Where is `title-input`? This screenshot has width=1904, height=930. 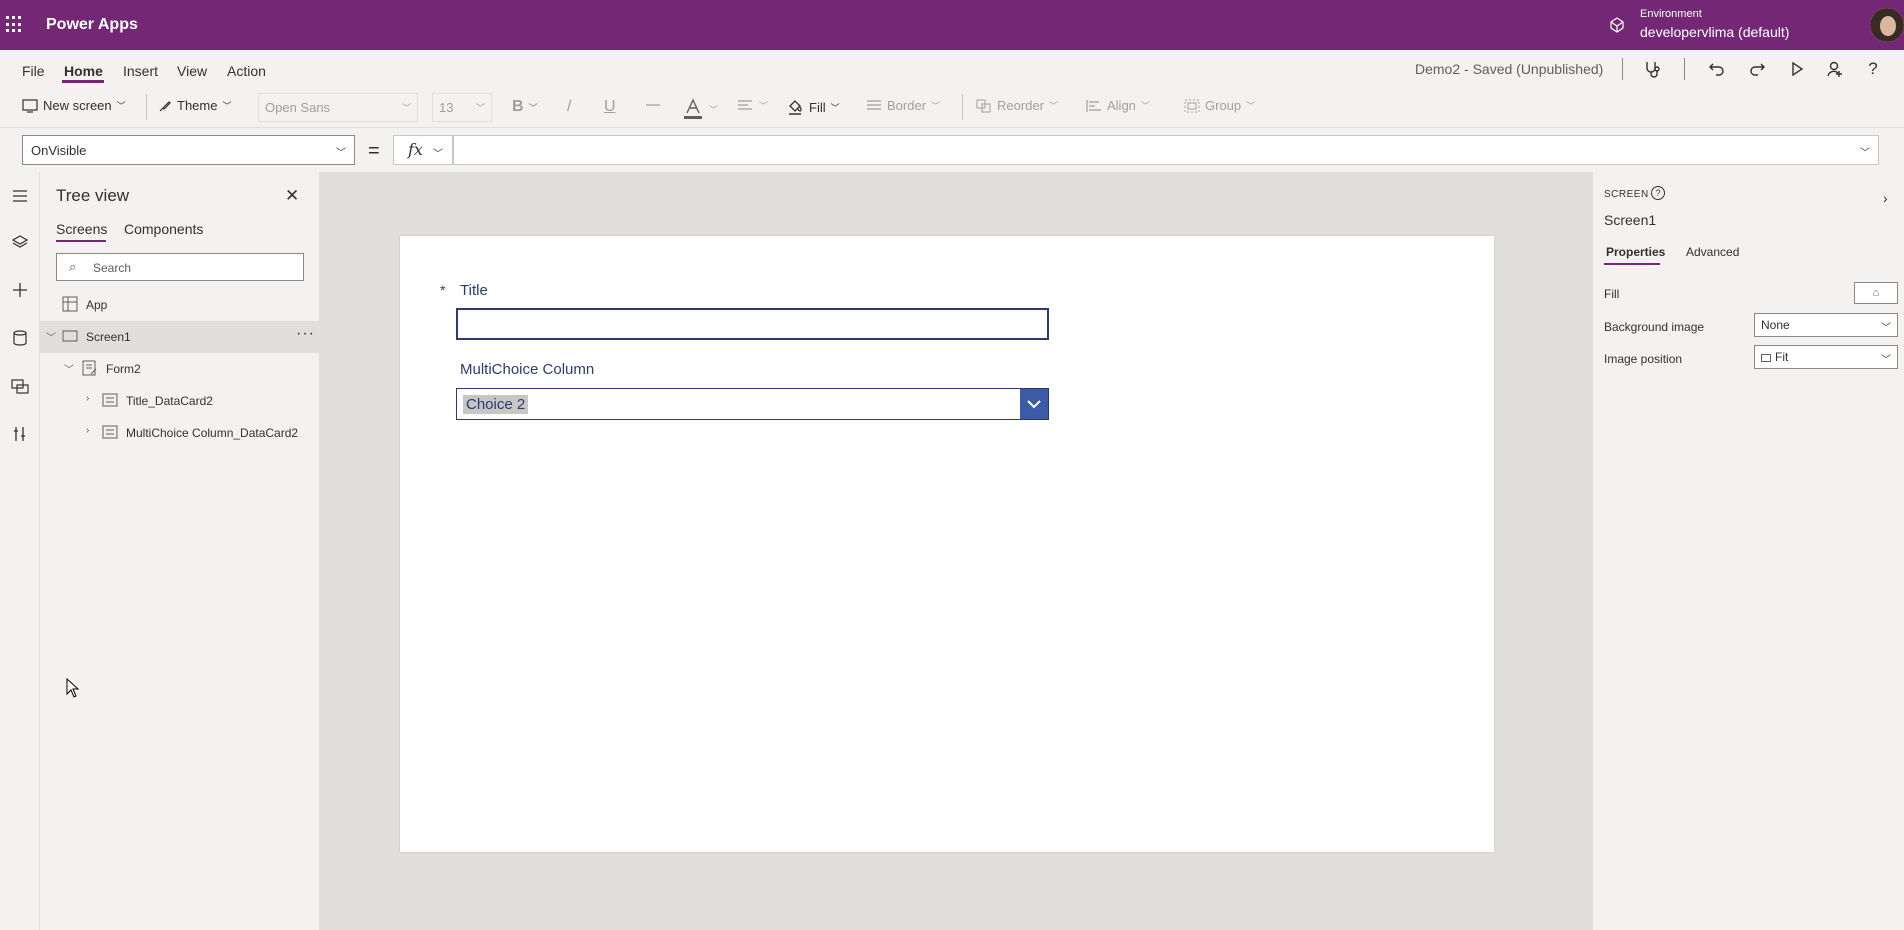
title-input is located at coordinates (752, 324).